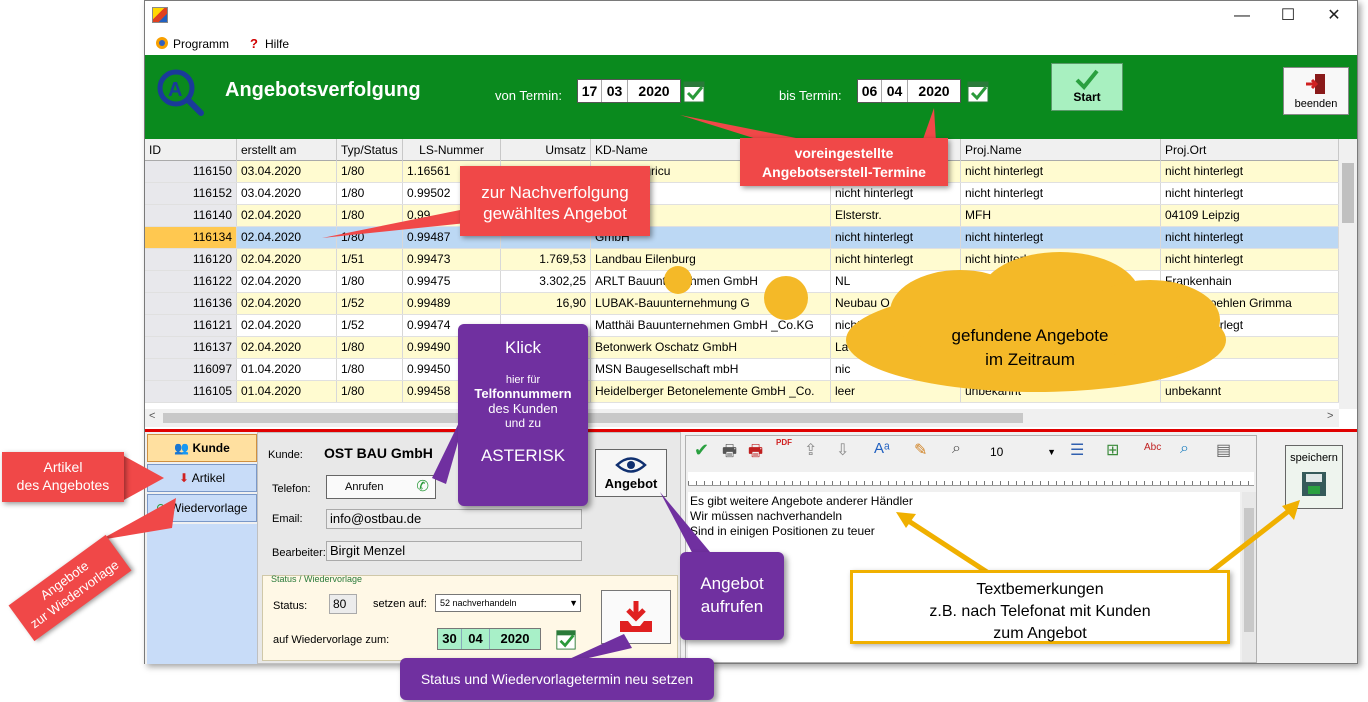 This screenshot has height=702, width=1368. Describe the element at coordinates (1030, 359) in the screenshot. I see `annotation-line: im Zeitraum` at that location.